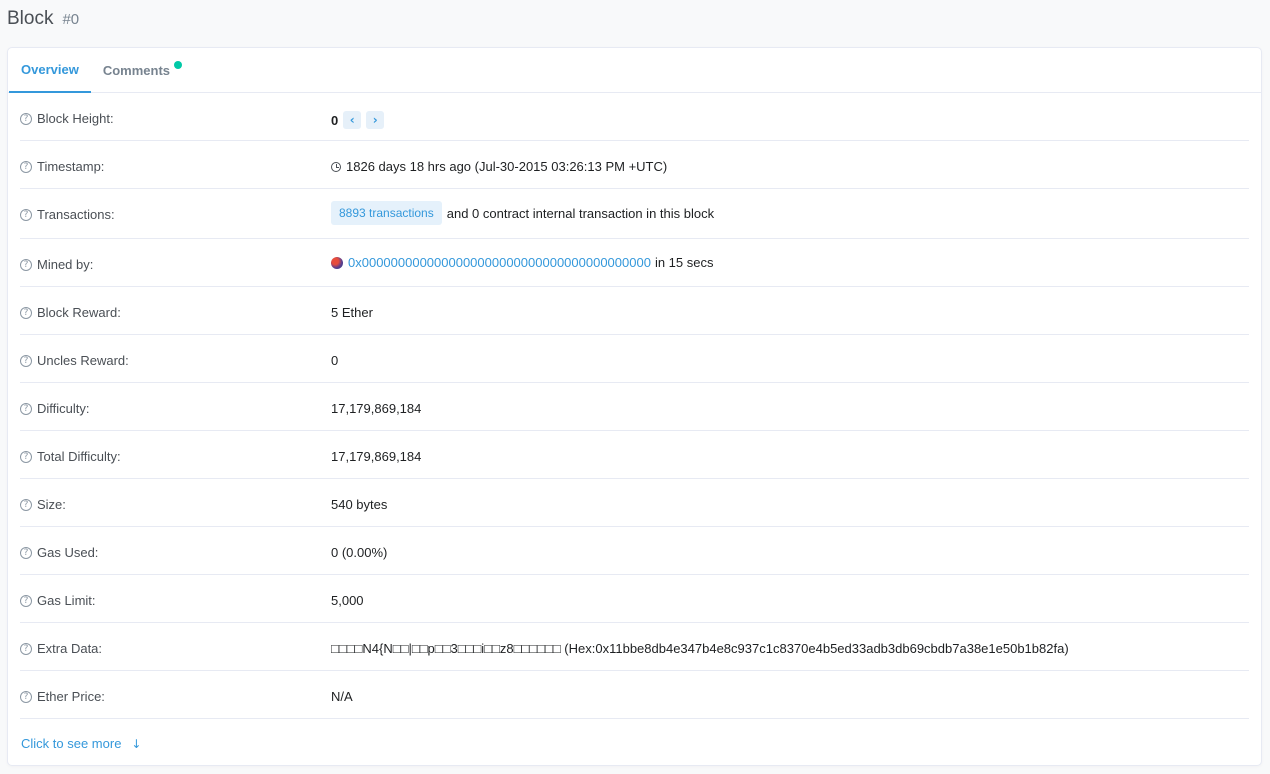  Describe the element at coordinates (634, 311) in the screenshot. I see `row-block-reward: ? Block Reward: 5 Ether` at that location.